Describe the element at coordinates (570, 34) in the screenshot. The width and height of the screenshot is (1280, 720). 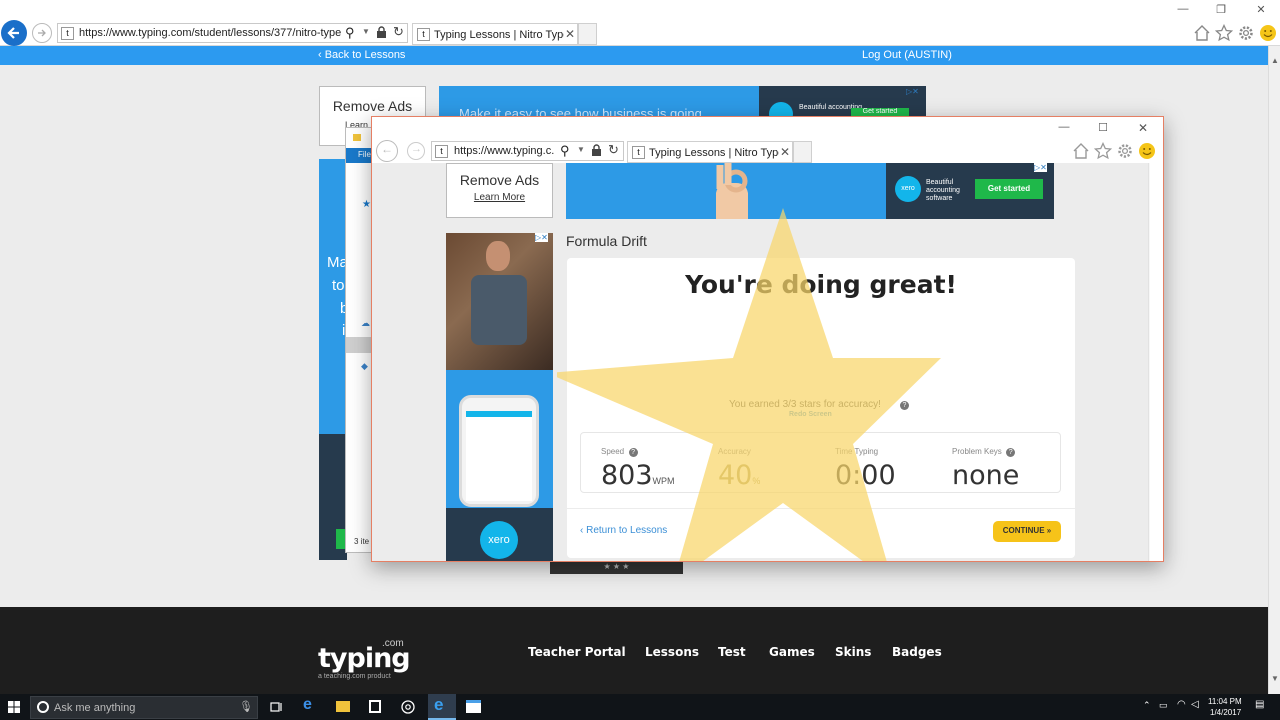
I see `tab-close-icon: ✕` at that location.